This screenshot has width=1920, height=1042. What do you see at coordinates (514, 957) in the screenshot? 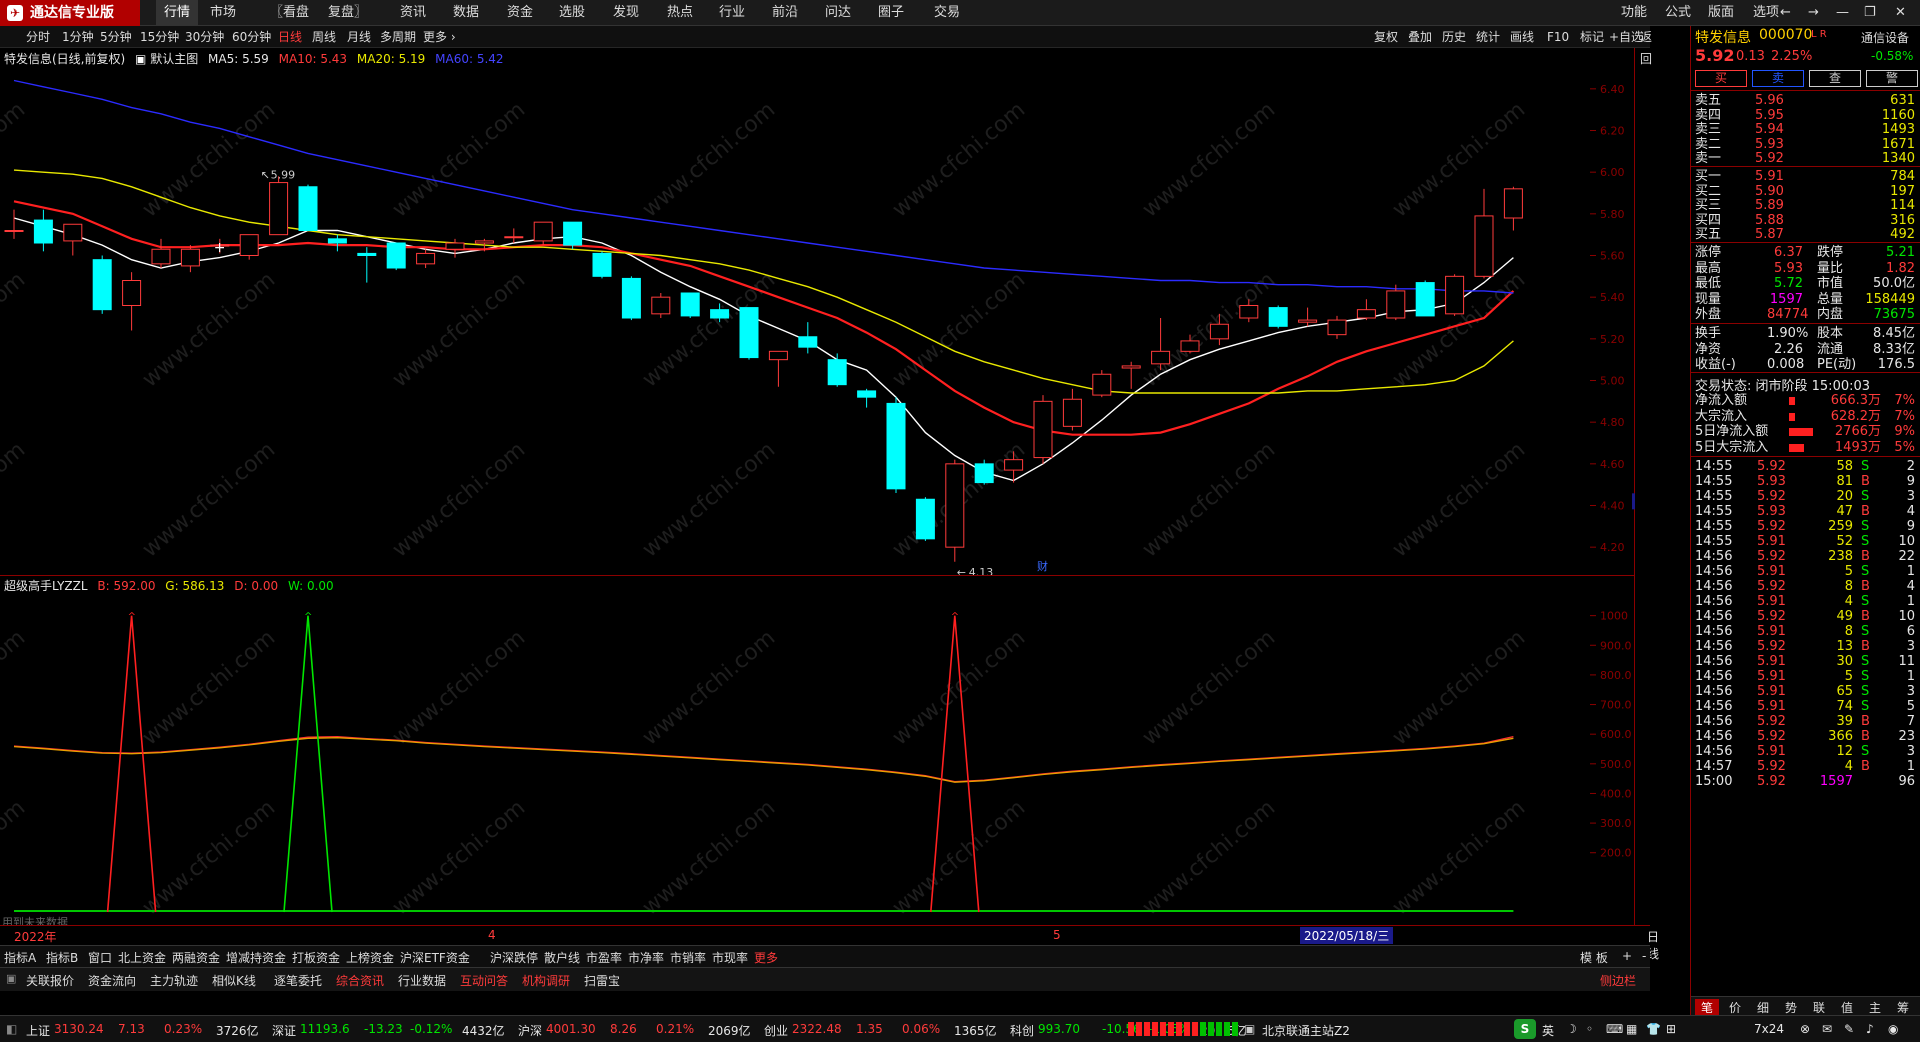
I see `indicator-tab-9: 沪深跌停` at bounding box center [514, 957].